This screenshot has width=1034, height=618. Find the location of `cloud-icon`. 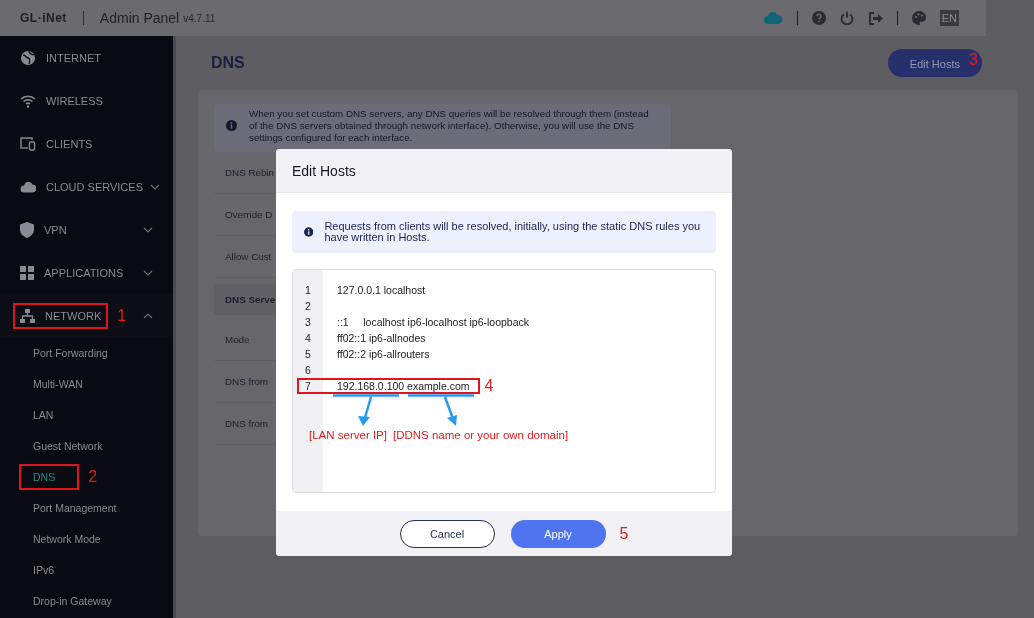

cloud-icon is located at coordinates (28, 186).